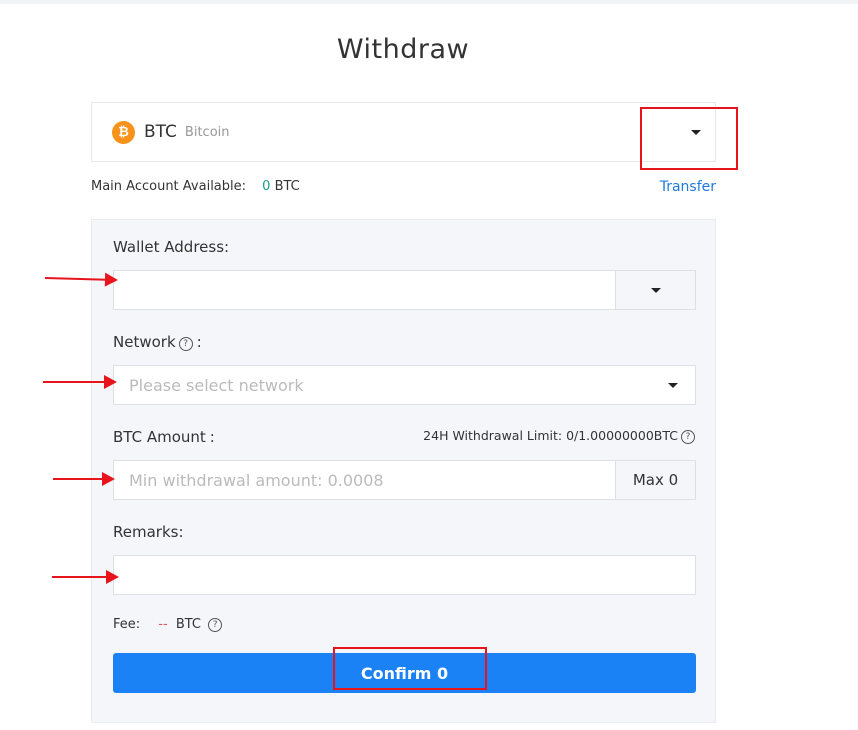 The height and width of the screenshot is (730, 858). Describe the element at coordinates (212, 437) in the screenshot. I see `amount-colon: :` at that location.